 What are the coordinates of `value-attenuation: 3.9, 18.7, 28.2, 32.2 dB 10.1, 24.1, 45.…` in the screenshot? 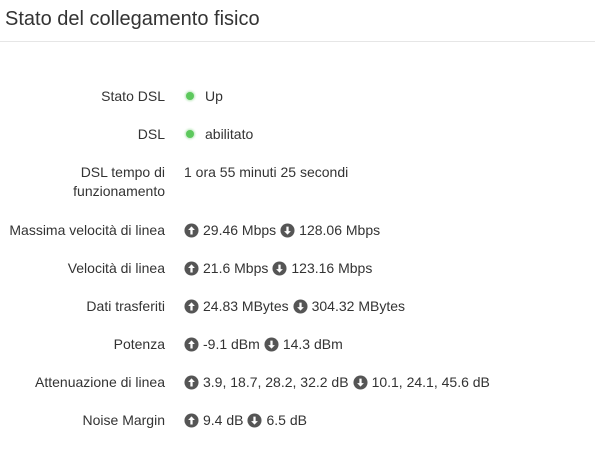 It's located at (337, 382).